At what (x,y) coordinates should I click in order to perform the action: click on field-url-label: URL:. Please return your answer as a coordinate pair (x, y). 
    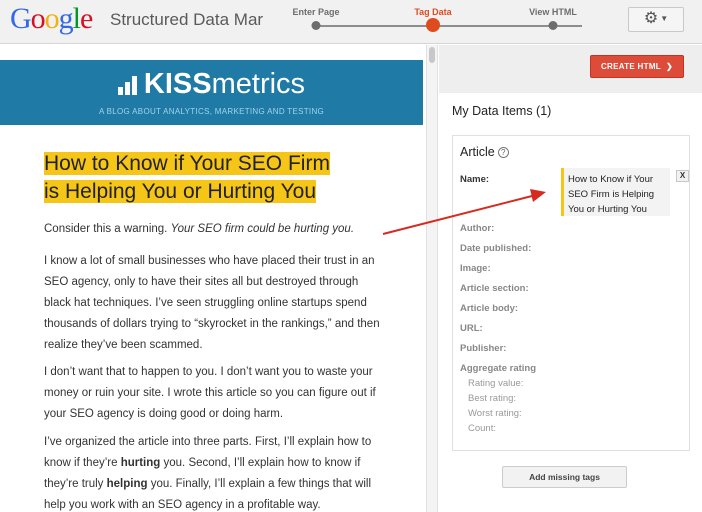
    Looking at the image, I should click on (471, 328).